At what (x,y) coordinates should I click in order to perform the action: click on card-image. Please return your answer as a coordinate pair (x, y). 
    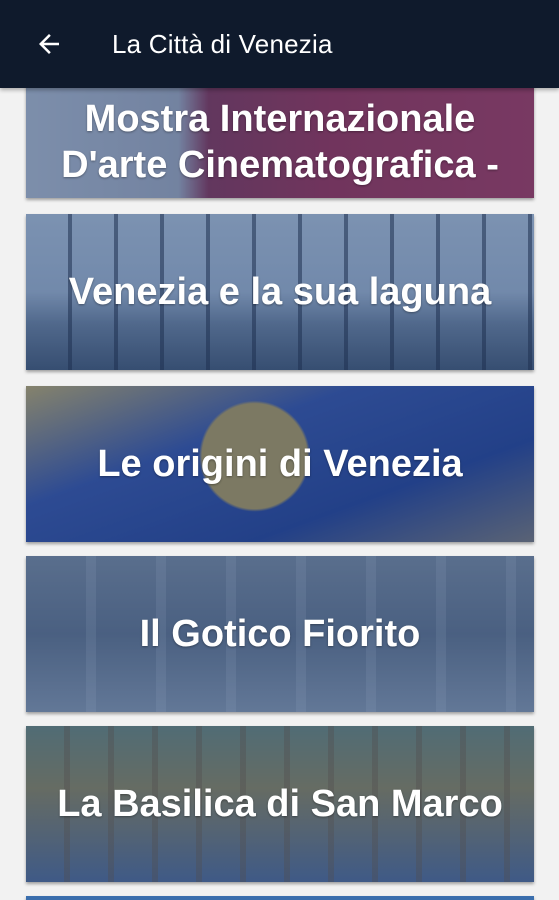
    Looking at the image, I should click on (280, 898).